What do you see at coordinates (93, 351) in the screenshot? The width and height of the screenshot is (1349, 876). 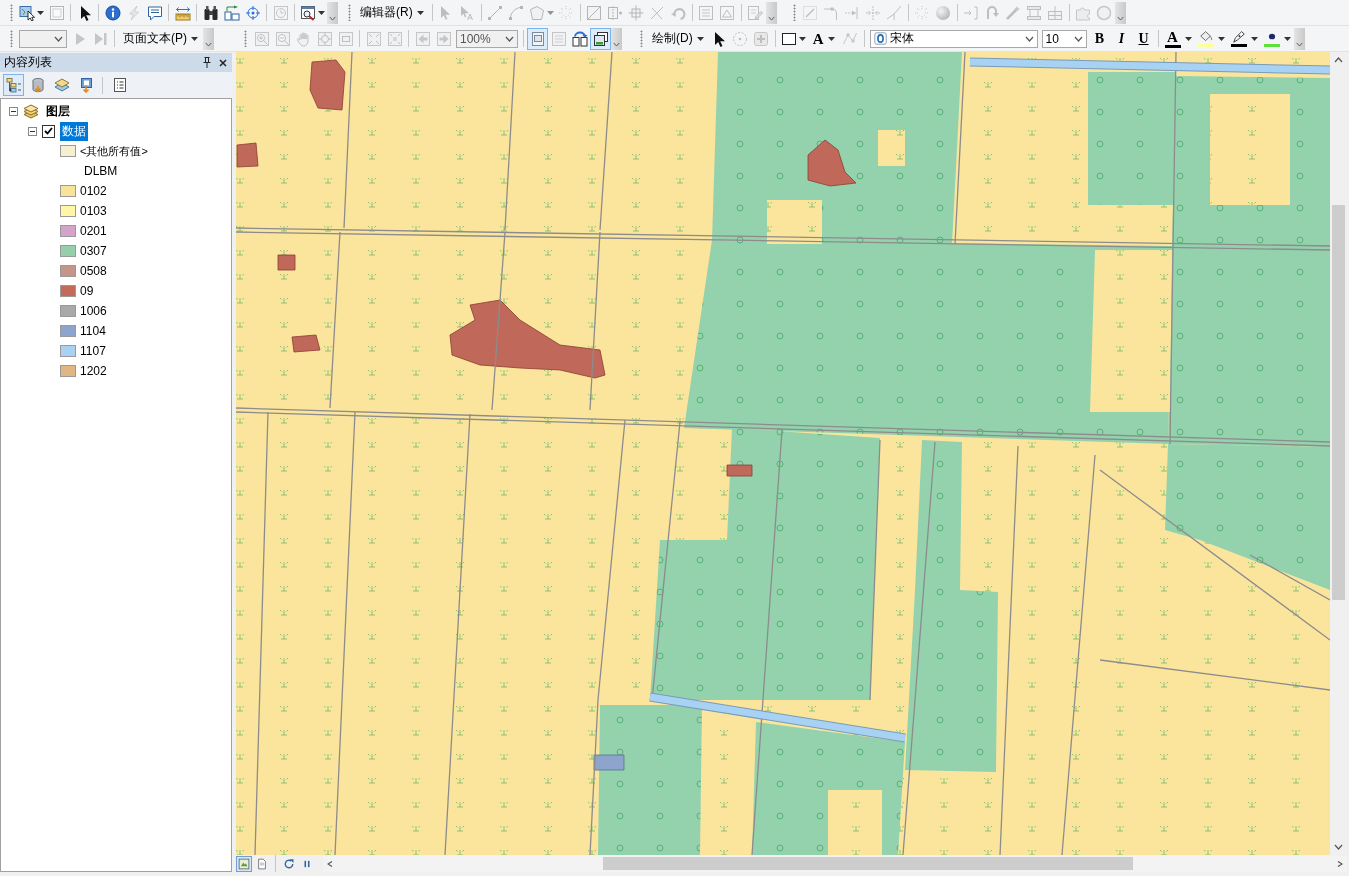 I see `legend-label: 1107` at bounding box center [93, 351].